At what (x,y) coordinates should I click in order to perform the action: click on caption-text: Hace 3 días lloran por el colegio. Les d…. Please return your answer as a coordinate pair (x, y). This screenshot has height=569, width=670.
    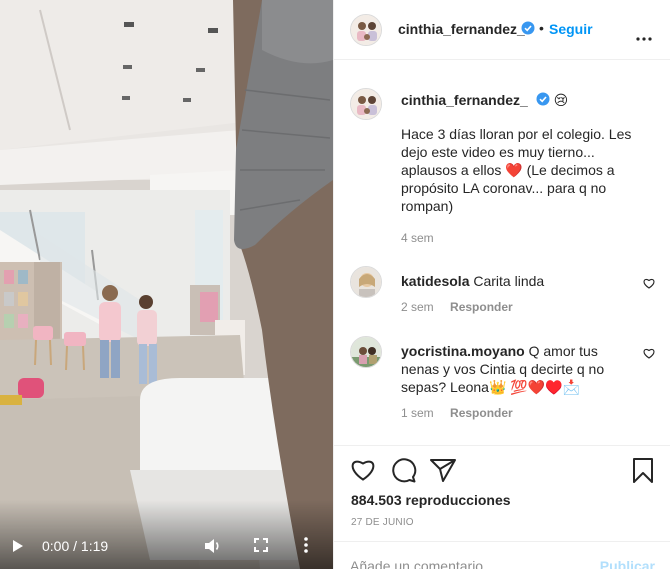
    Looking at the image, I should click on (516, 170).